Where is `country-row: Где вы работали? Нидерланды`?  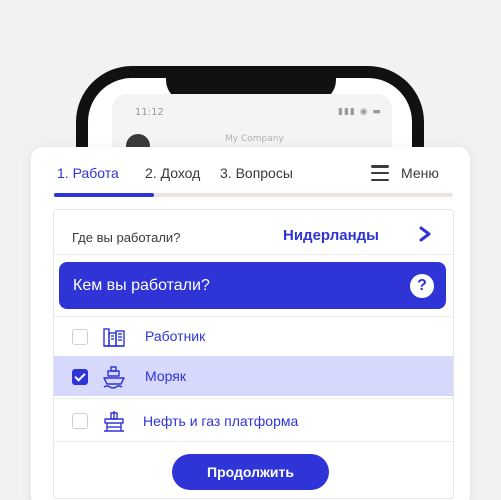
country-row: Где вы работали? Нидерланды is located at coordinates (253, 232).